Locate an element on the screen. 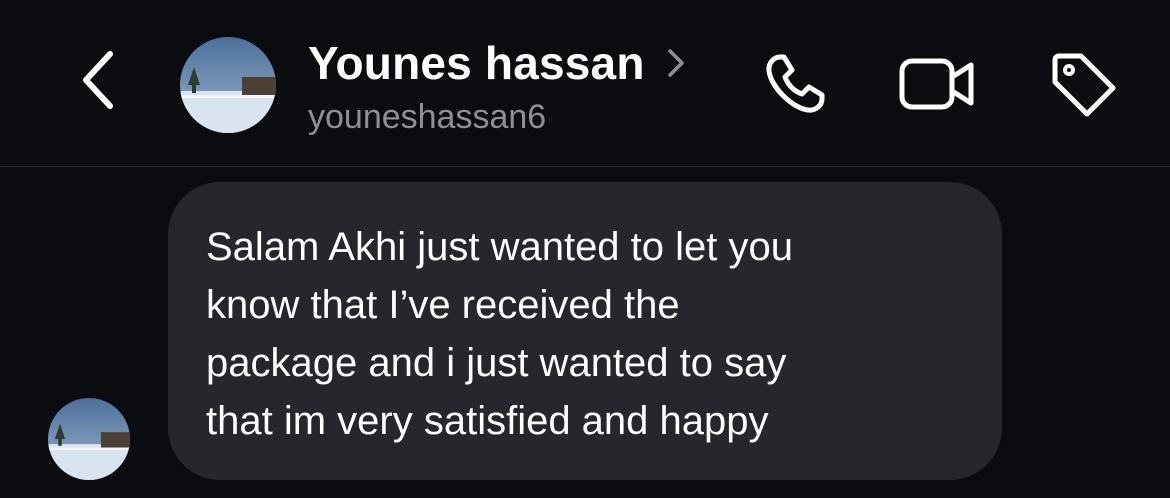 Image resolution: width=1170 pixels, height=498 pixels. video-camera-icon is located at coordinates (937, 86).